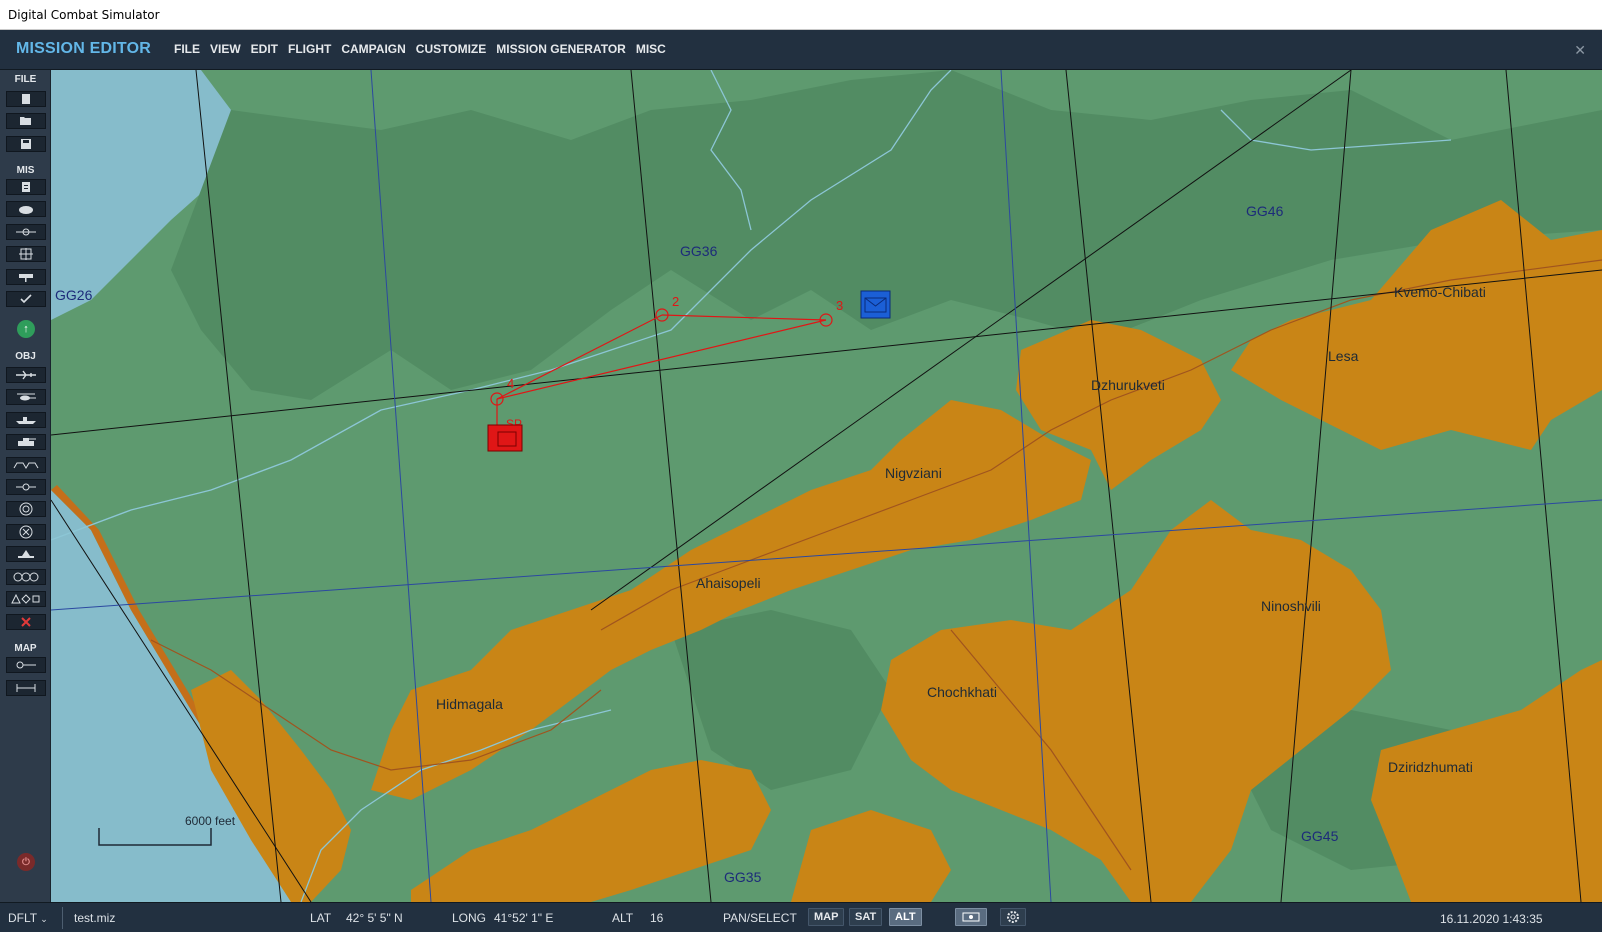  Describe the element at coordinates (1491, 919) in the screenshot. I see `mission-datetime: 16.11.2020 1:43:35` at that location.